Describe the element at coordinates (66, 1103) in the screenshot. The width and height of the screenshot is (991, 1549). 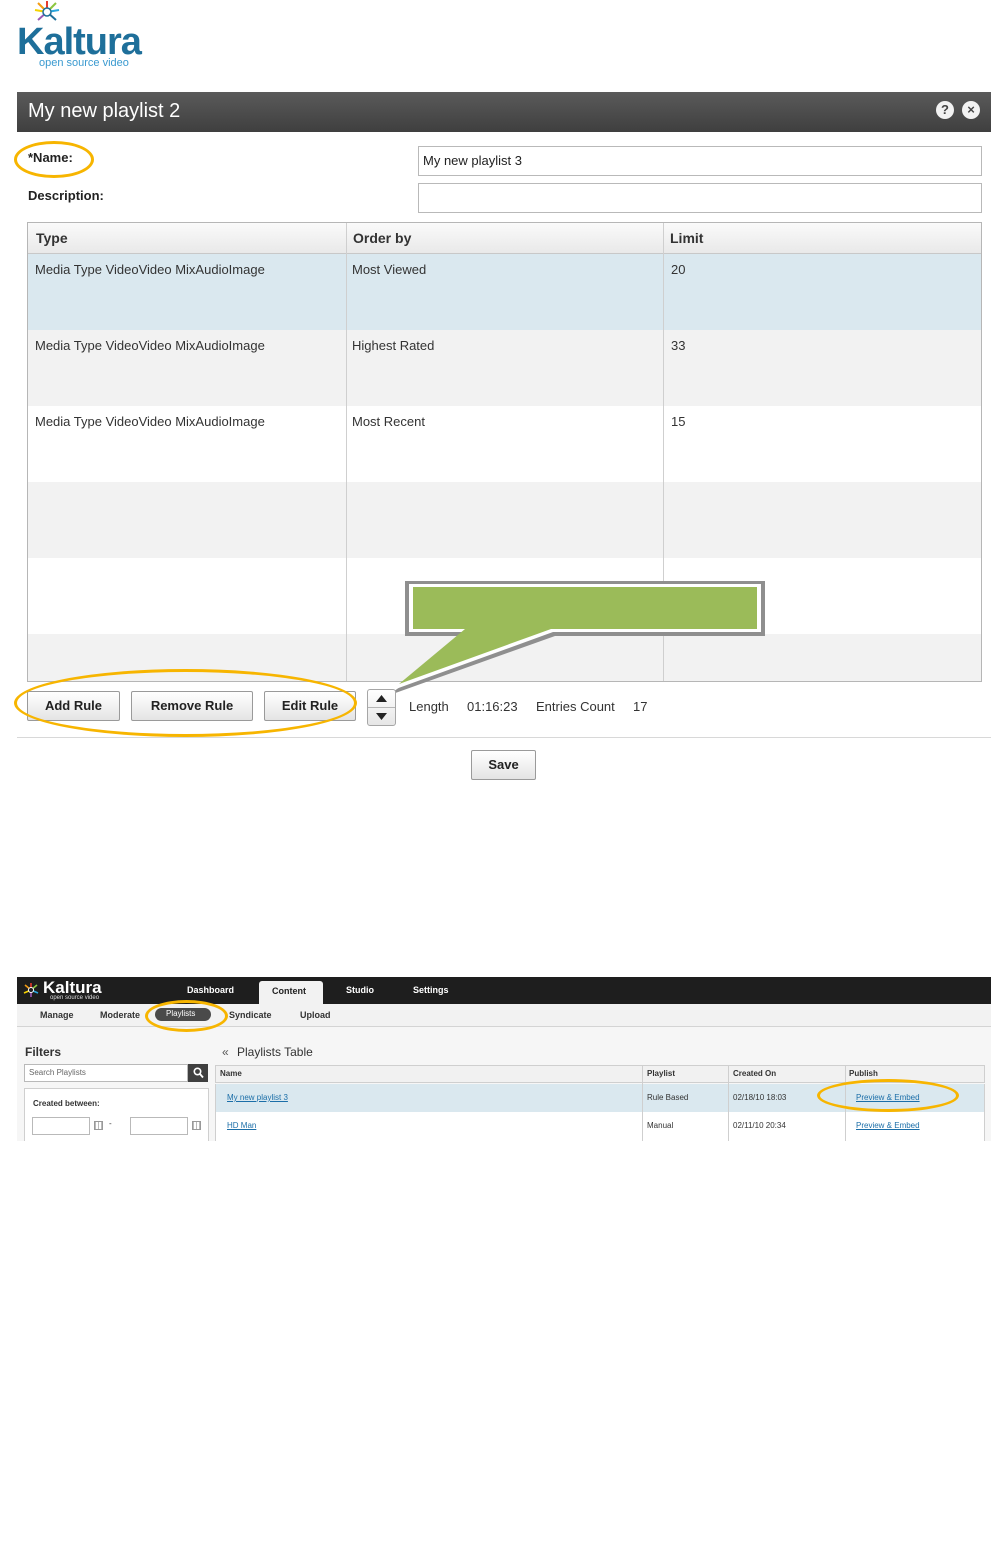
I see `created-between-label: Created between:` at that location.